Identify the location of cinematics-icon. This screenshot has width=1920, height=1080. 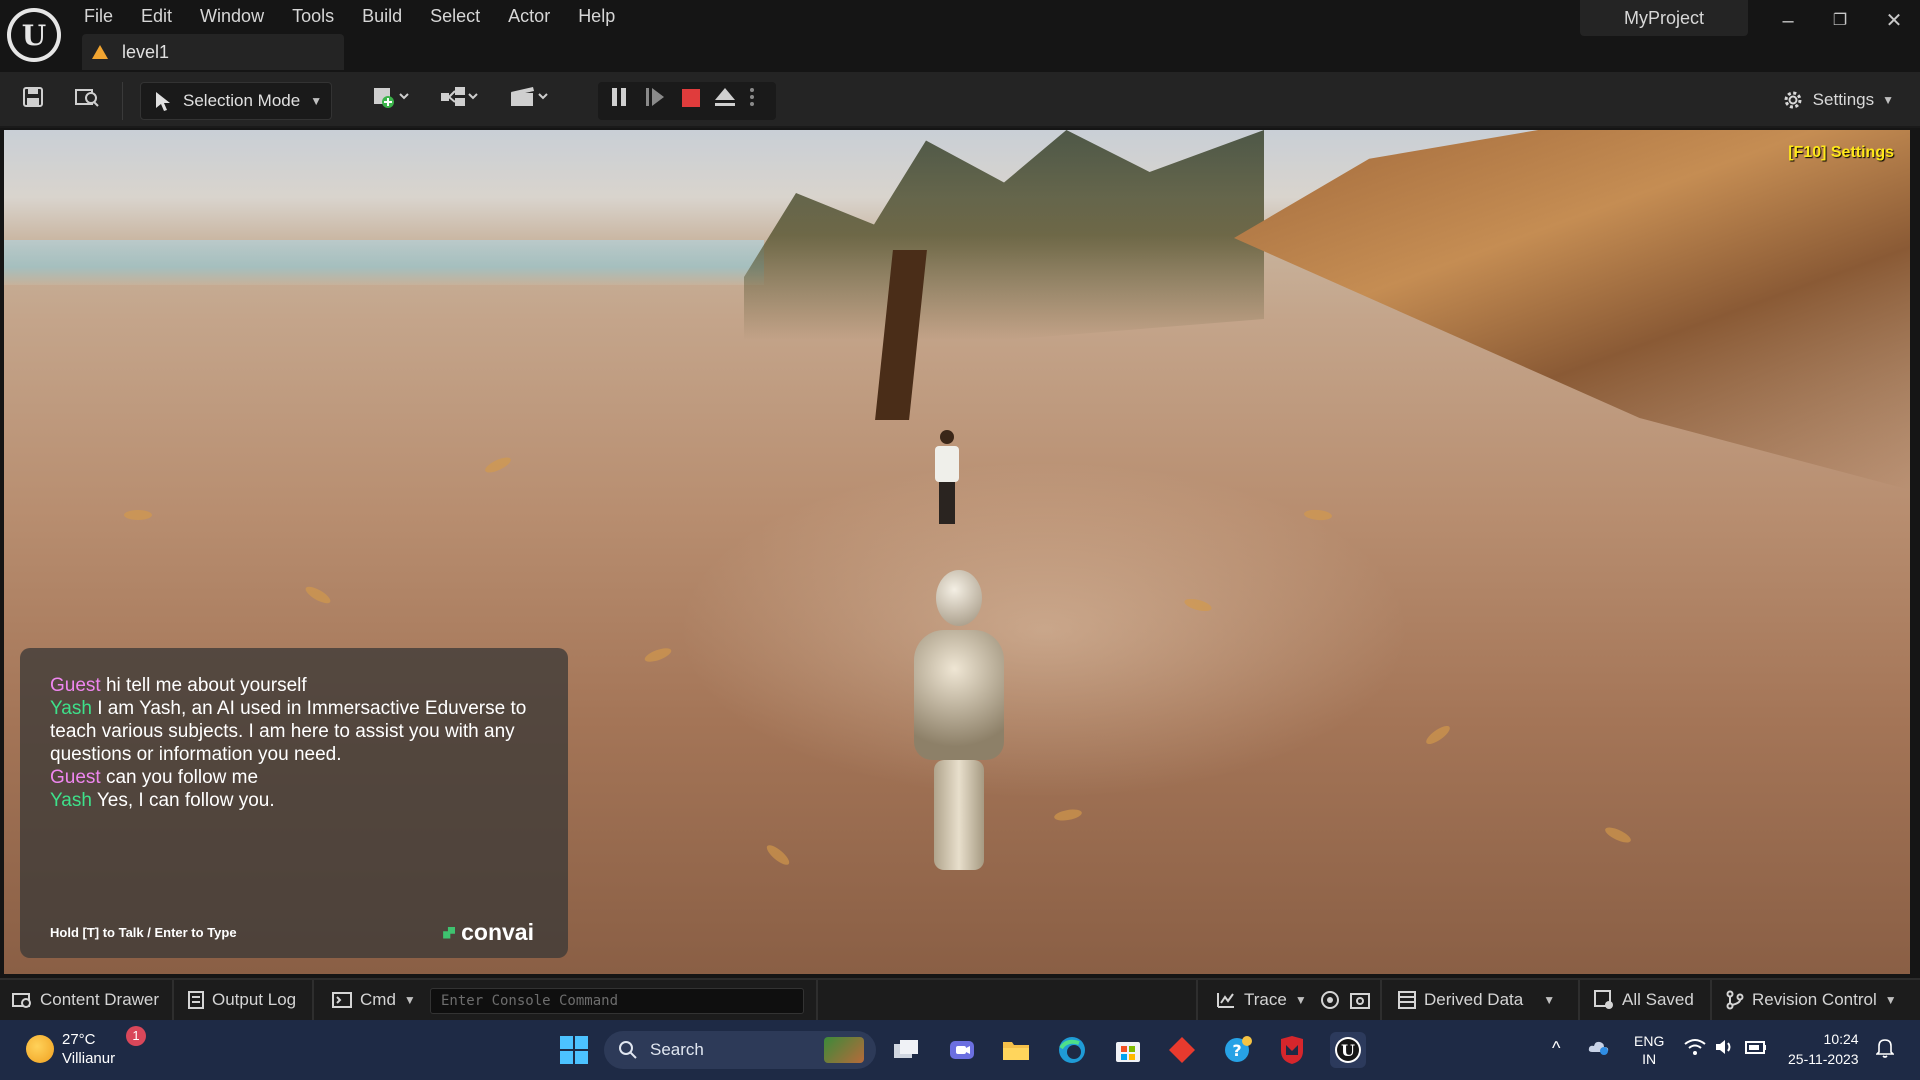
(530, 101).